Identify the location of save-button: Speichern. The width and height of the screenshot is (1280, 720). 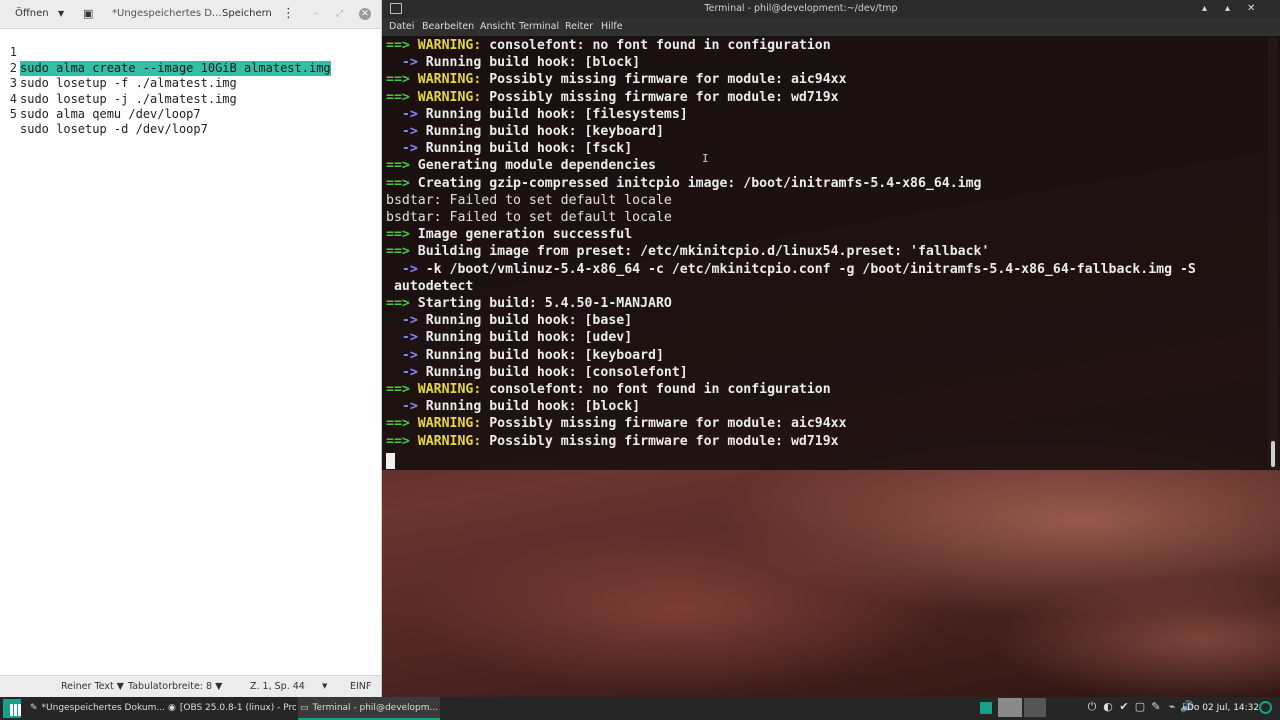
(247, 14).